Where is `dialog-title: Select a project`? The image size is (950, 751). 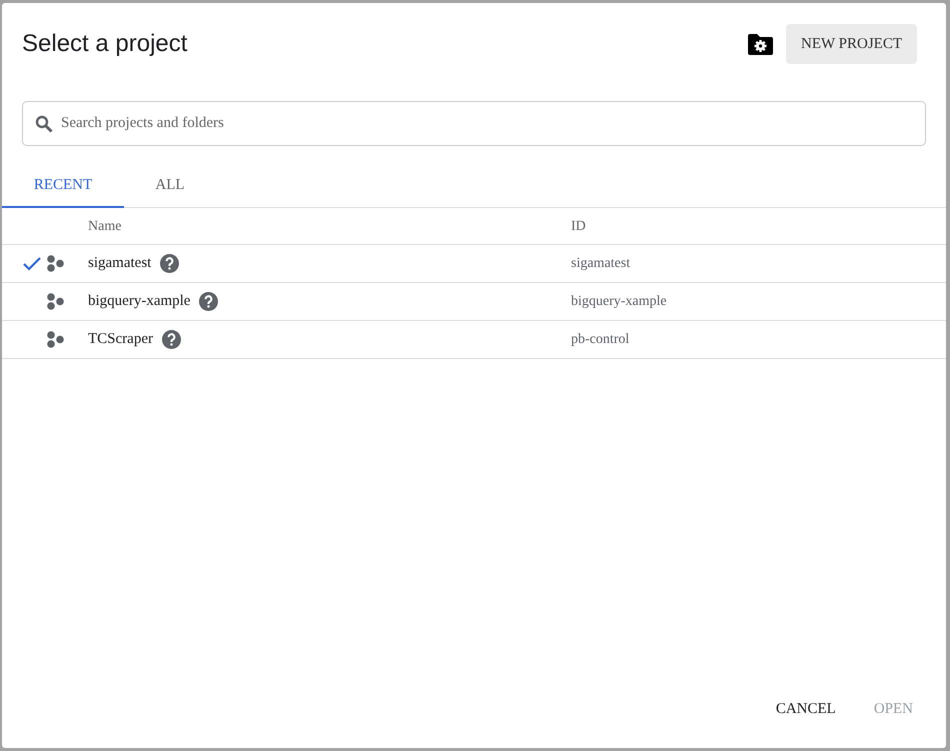 dialog-title: Select a project is located at coordinates (105, 44).